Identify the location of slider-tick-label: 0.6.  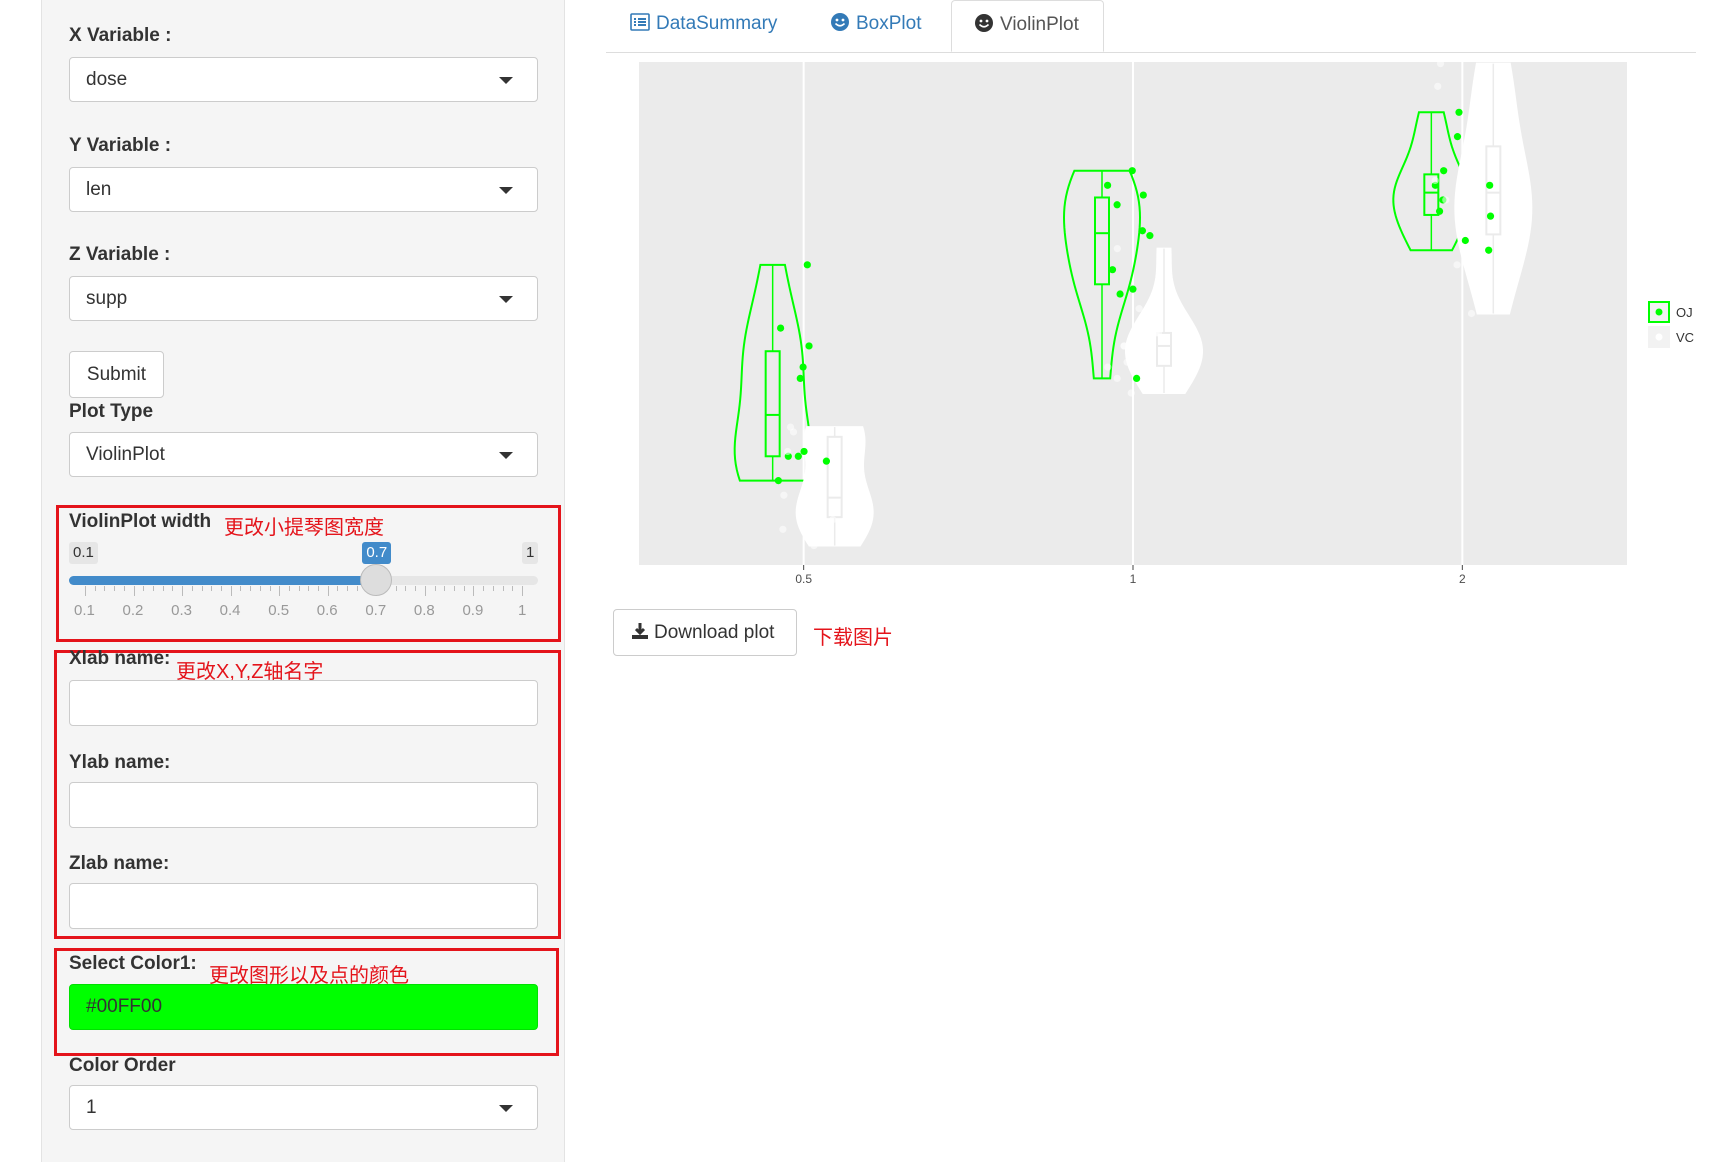
(327, 610).